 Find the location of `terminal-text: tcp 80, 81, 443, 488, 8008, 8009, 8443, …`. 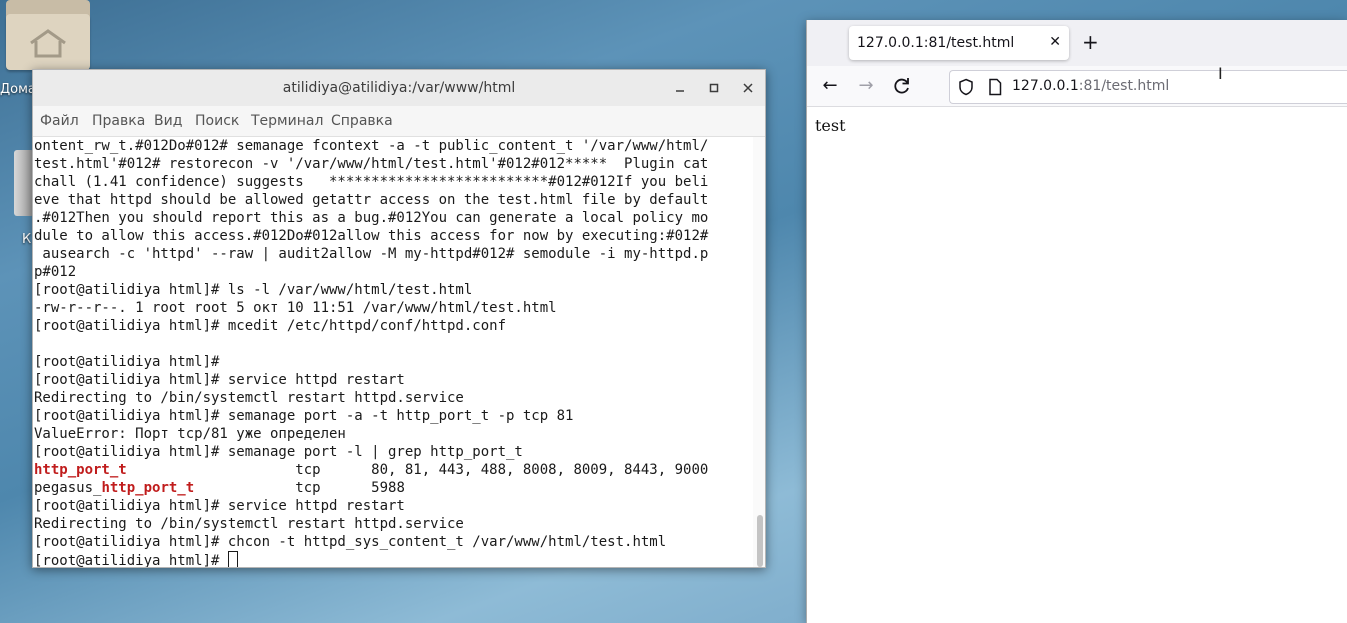

terminal-text: tcp 80, 81, 443, 488, 8008, 8009, 8443, … is located at coordinates (417, 470).